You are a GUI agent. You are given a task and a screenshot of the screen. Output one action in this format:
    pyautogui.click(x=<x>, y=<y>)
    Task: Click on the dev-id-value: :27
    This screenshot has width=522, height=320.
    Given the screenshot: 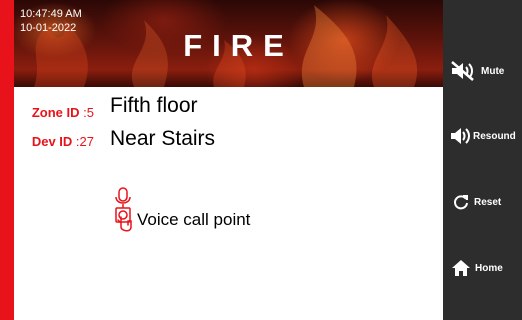 What is the action you would take?
    pyautogui.click(x=84, y=141)
    